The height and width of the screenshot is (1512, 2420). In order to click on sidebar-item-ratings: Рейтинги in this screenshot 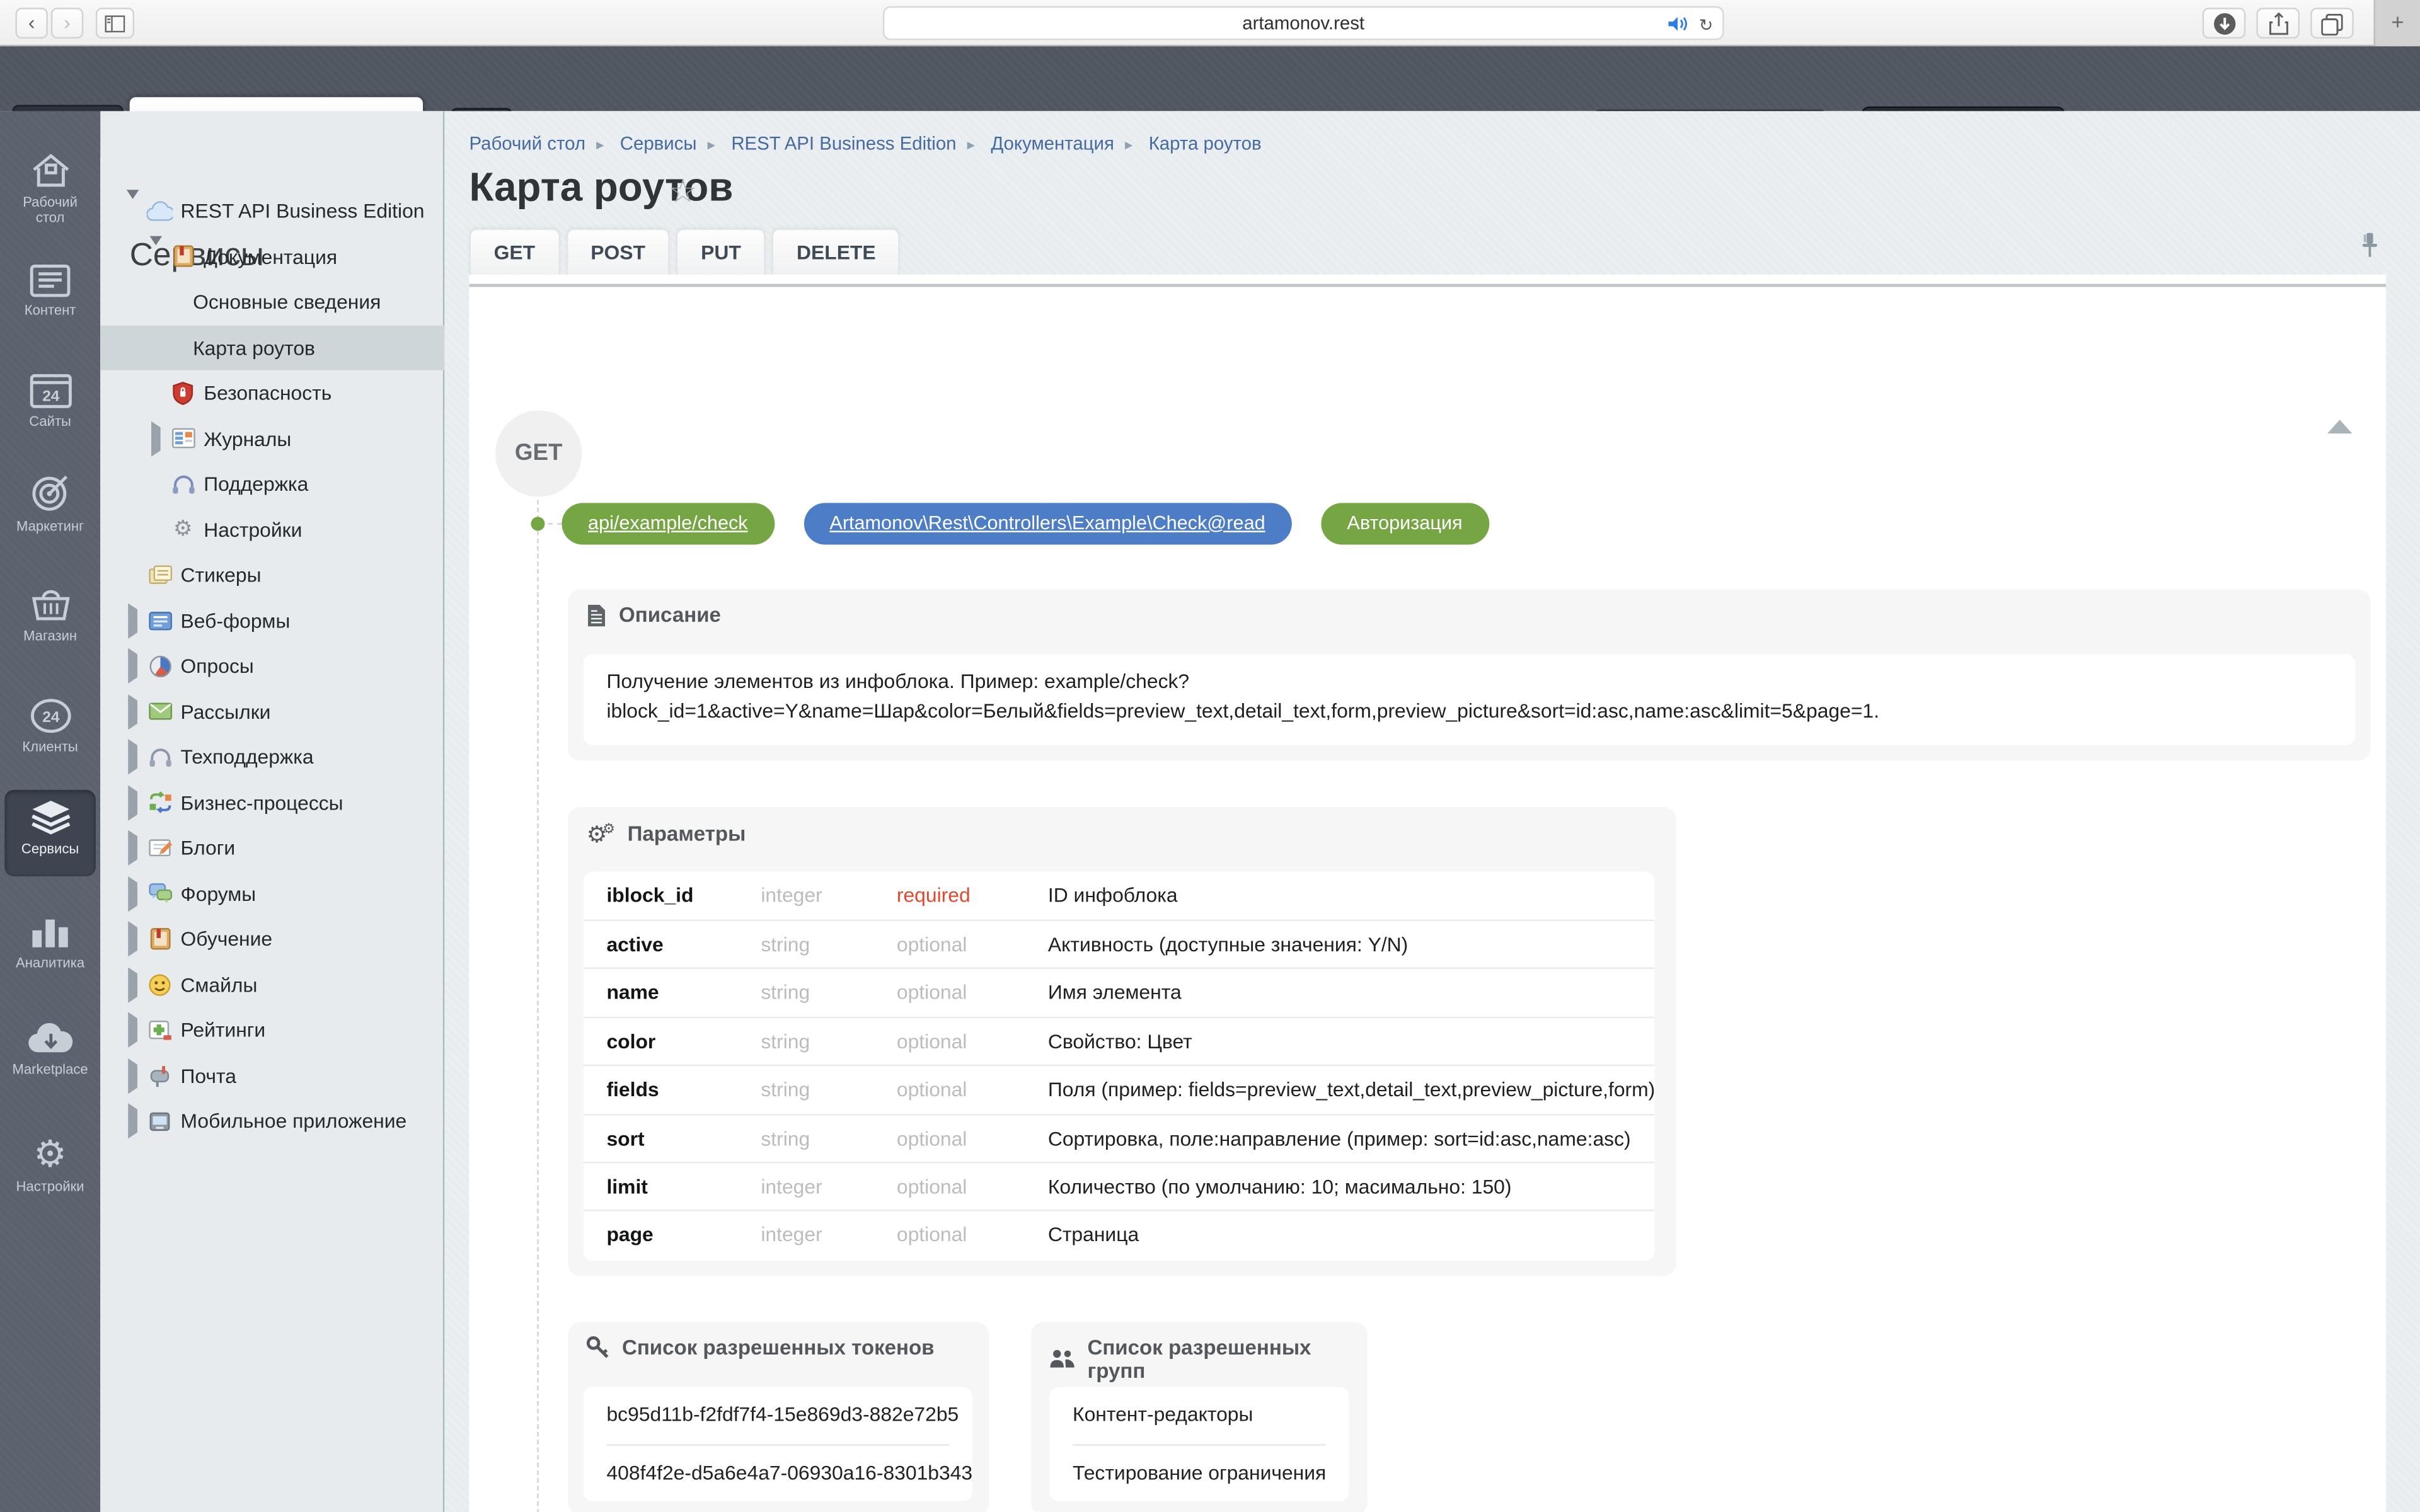, I will do `click(272, 1030)`.